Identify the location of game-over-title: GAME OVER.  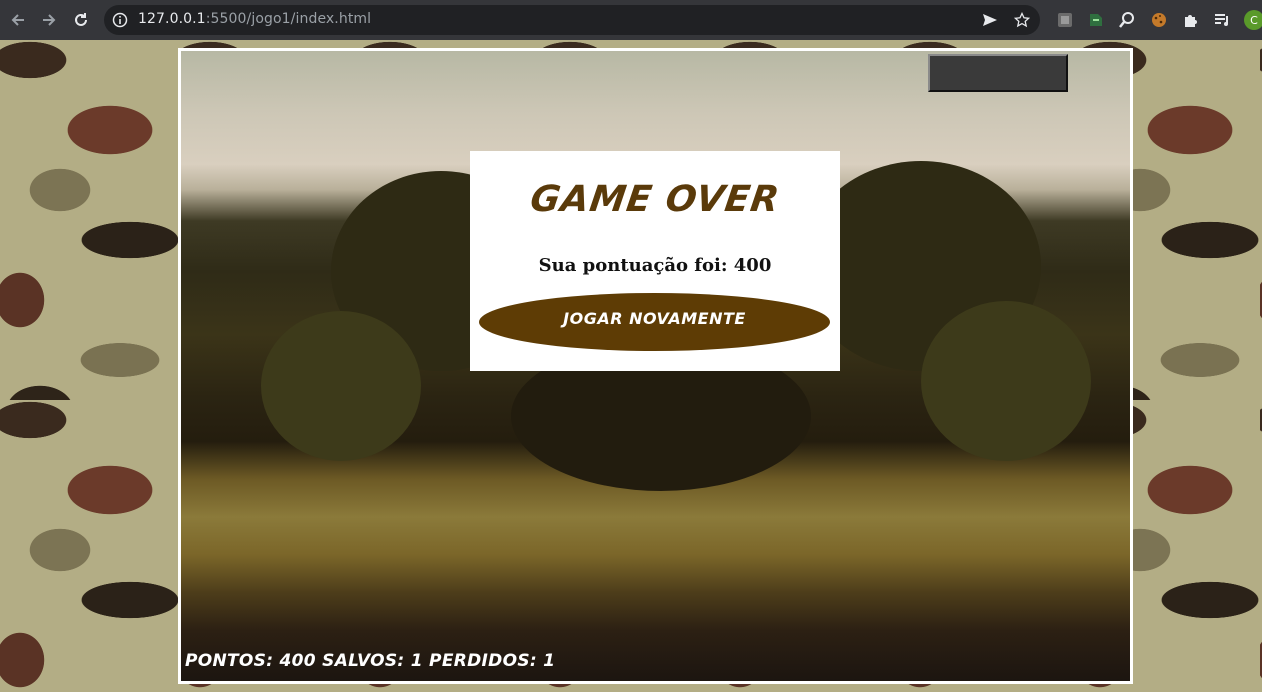
(655, 199).